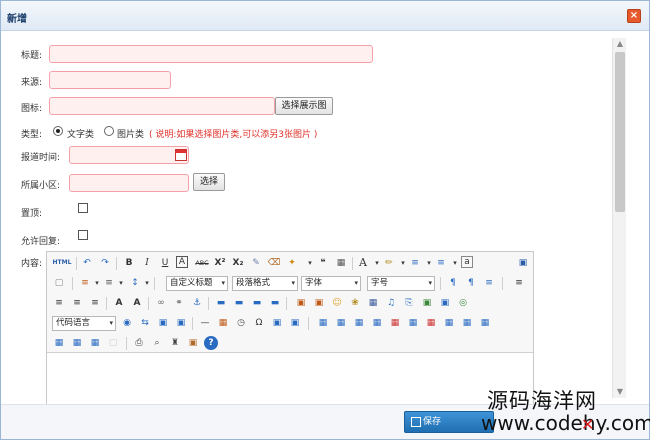 This screenshot has width=650, height=440. Describe the element at coordinates (455, 263) in the screenshot. I see `unordered-list-dropdown-icon: ▾` at that location.